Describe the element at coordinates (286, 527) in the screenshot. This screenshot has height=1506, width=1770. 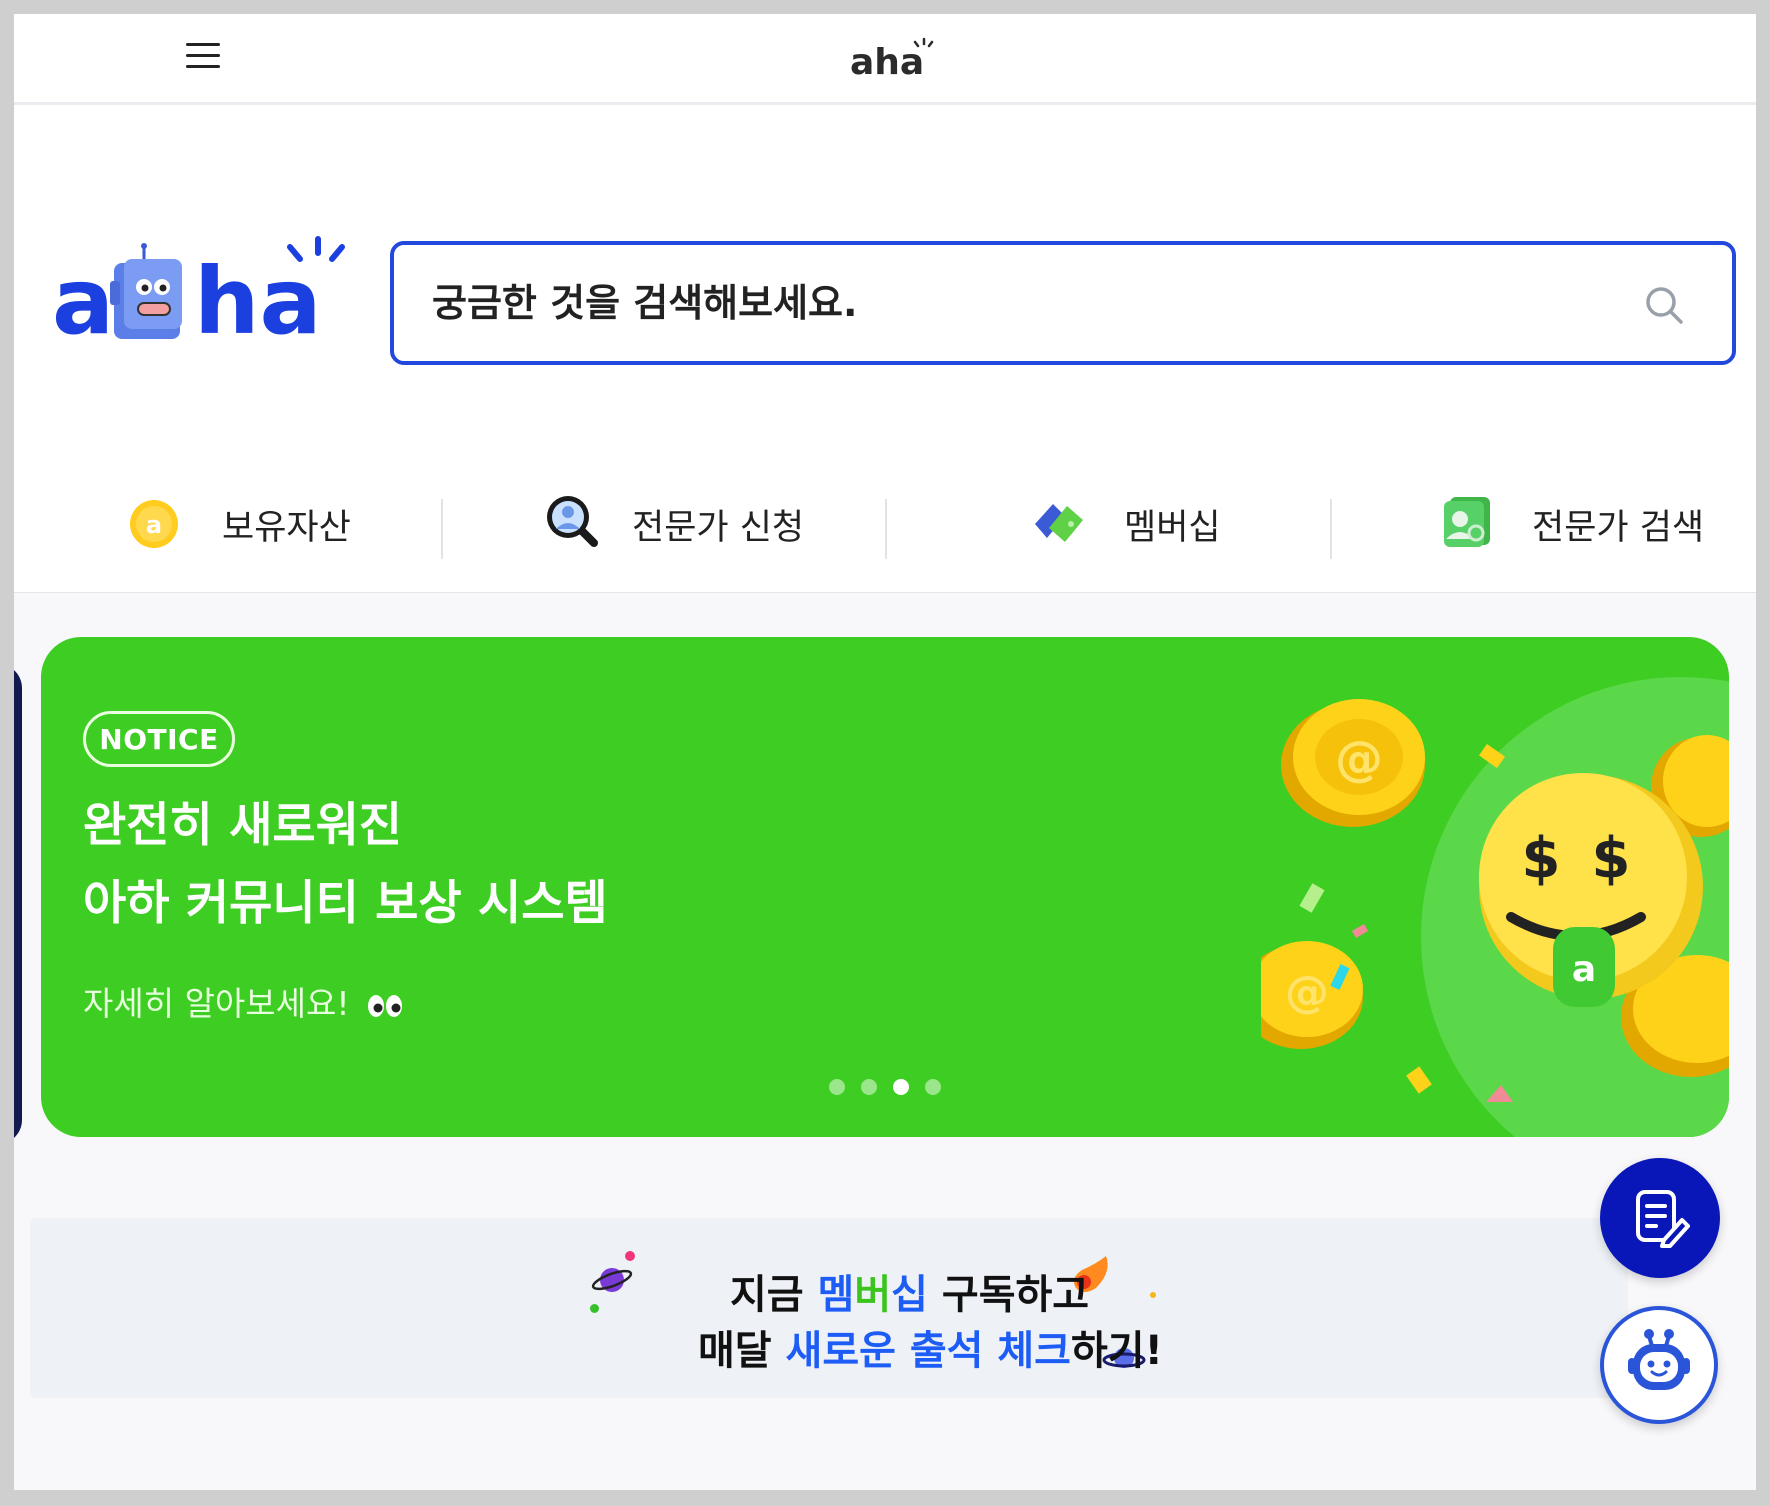
I see `menu-label: 보유자산` at that location.